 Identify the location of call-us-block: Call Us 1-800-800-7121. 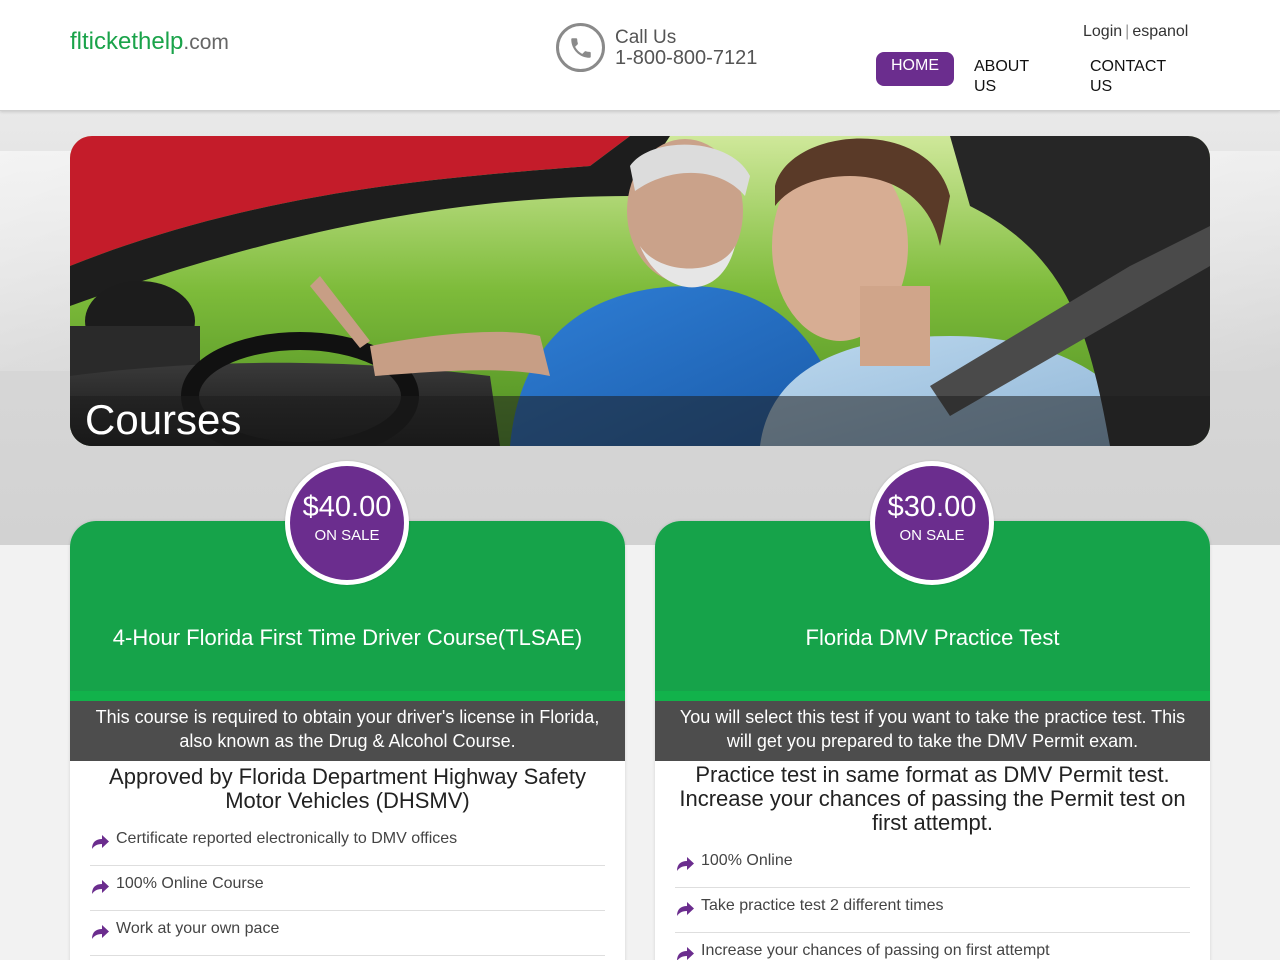
(656, 47).